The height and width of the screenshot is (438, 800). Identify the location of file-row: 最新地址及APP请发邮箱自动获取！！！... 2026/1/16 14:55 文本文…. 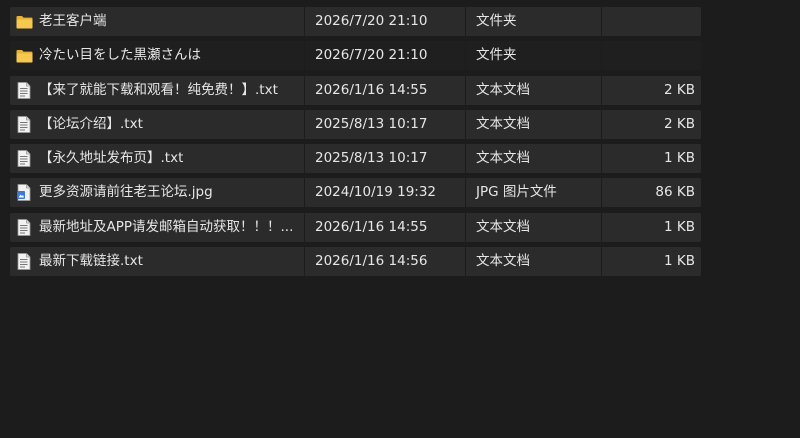
(355, 227).